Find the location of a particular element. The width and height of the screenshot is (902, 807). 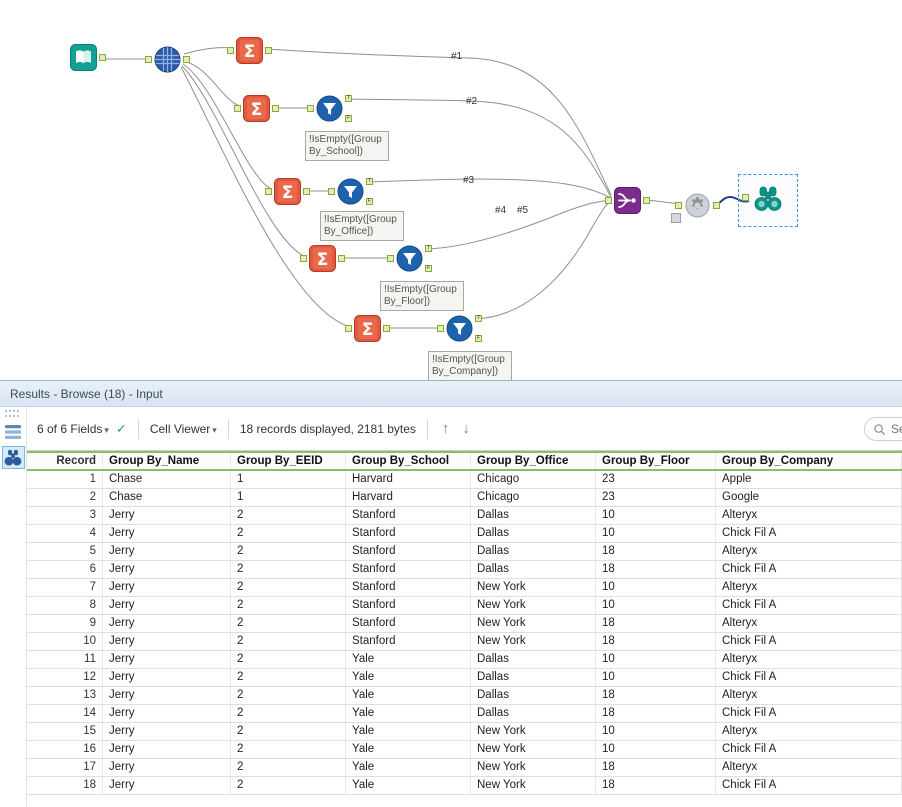

filter-tool-4: TF is located at coordinates (459, 328).